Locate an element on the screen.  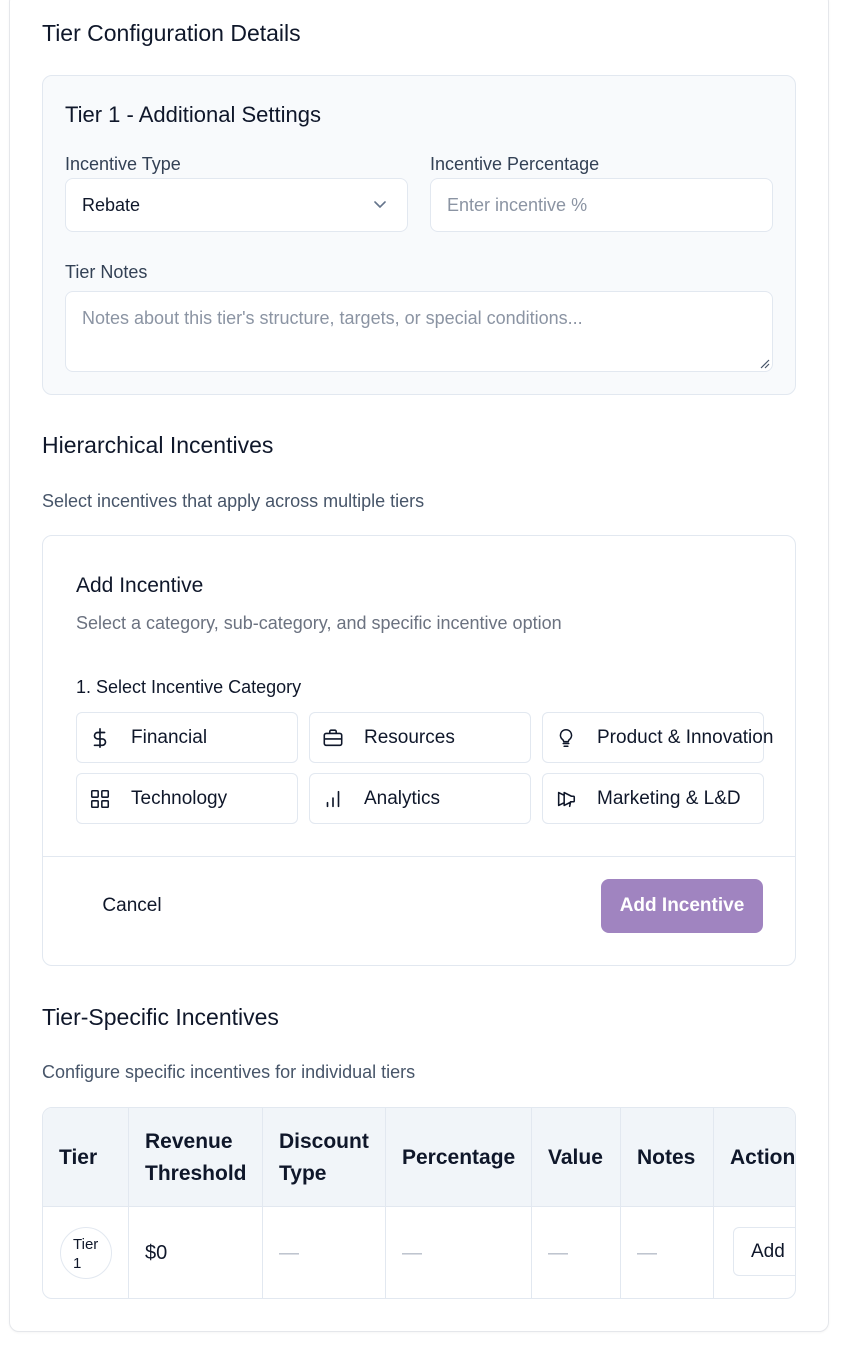
cell-notes: — is located at coordinates (647, 1252).